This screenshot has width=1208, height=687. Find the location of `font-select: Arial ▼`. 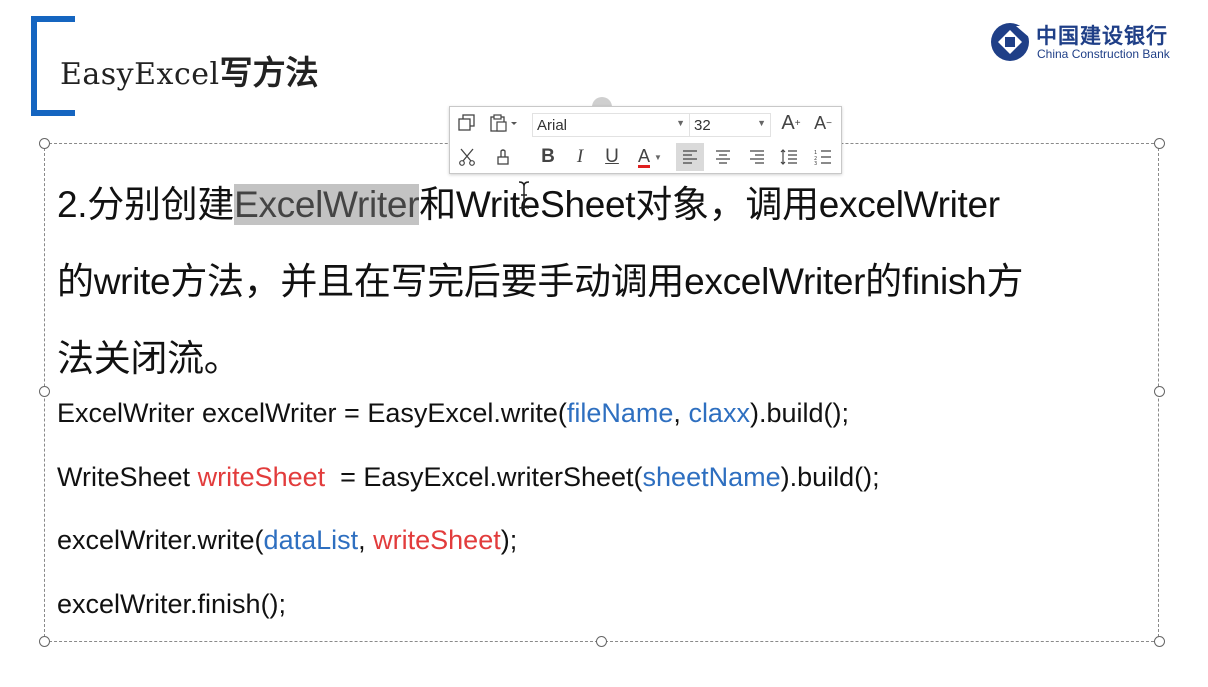

font-select: Arial ▼ is located at coordinates (611, 125).